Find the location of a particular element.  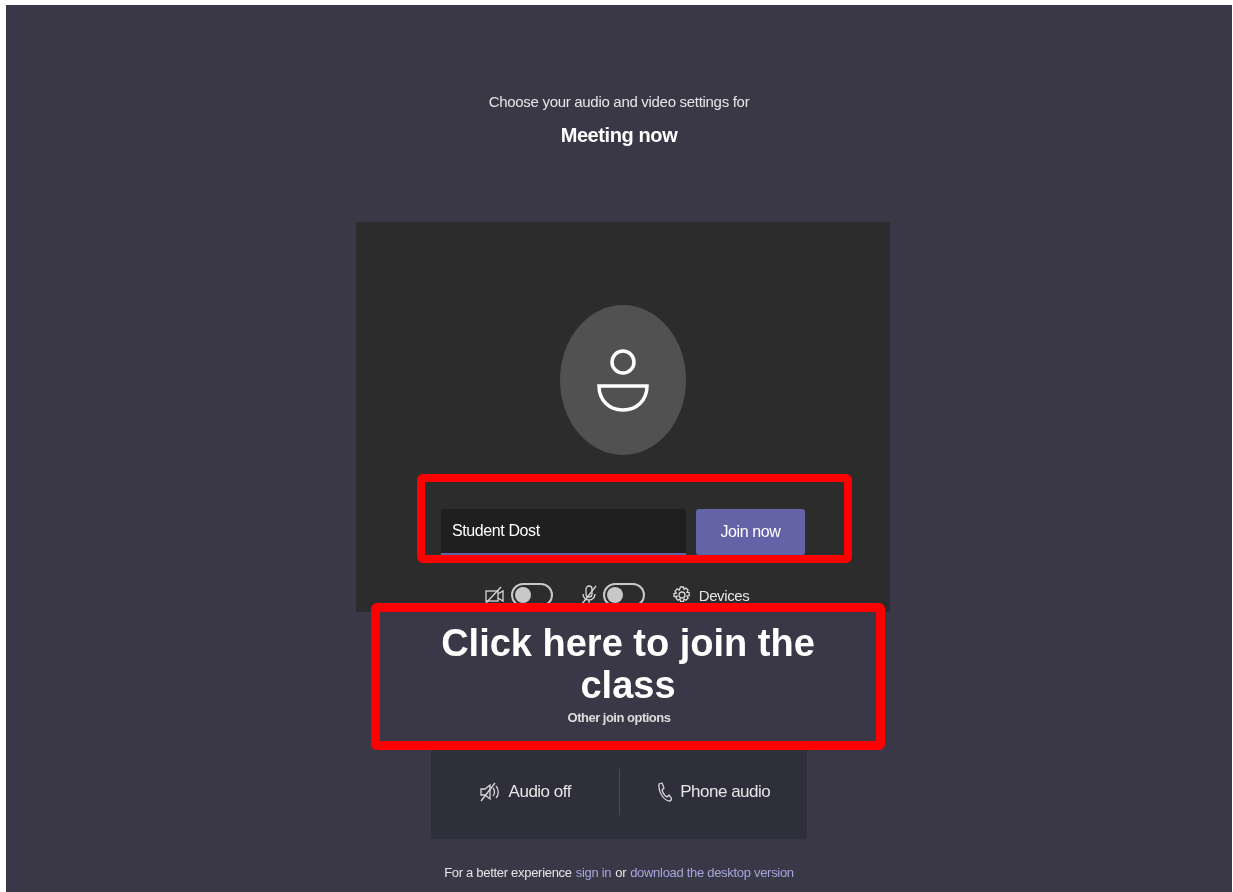

join-option-button: Audio off is located at coordinates (525, 792).